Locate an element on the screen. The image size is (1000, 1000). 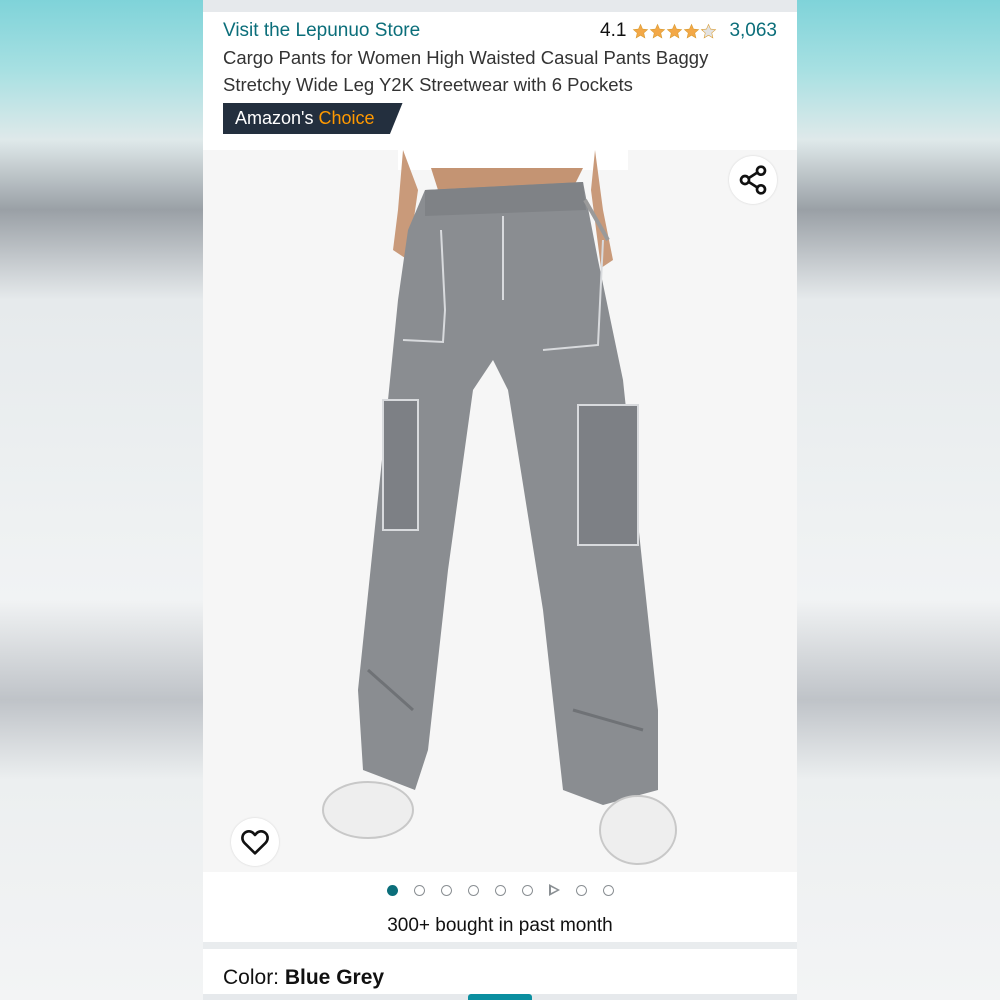
right-cargo-pocket is located at coordinates (608, 475).